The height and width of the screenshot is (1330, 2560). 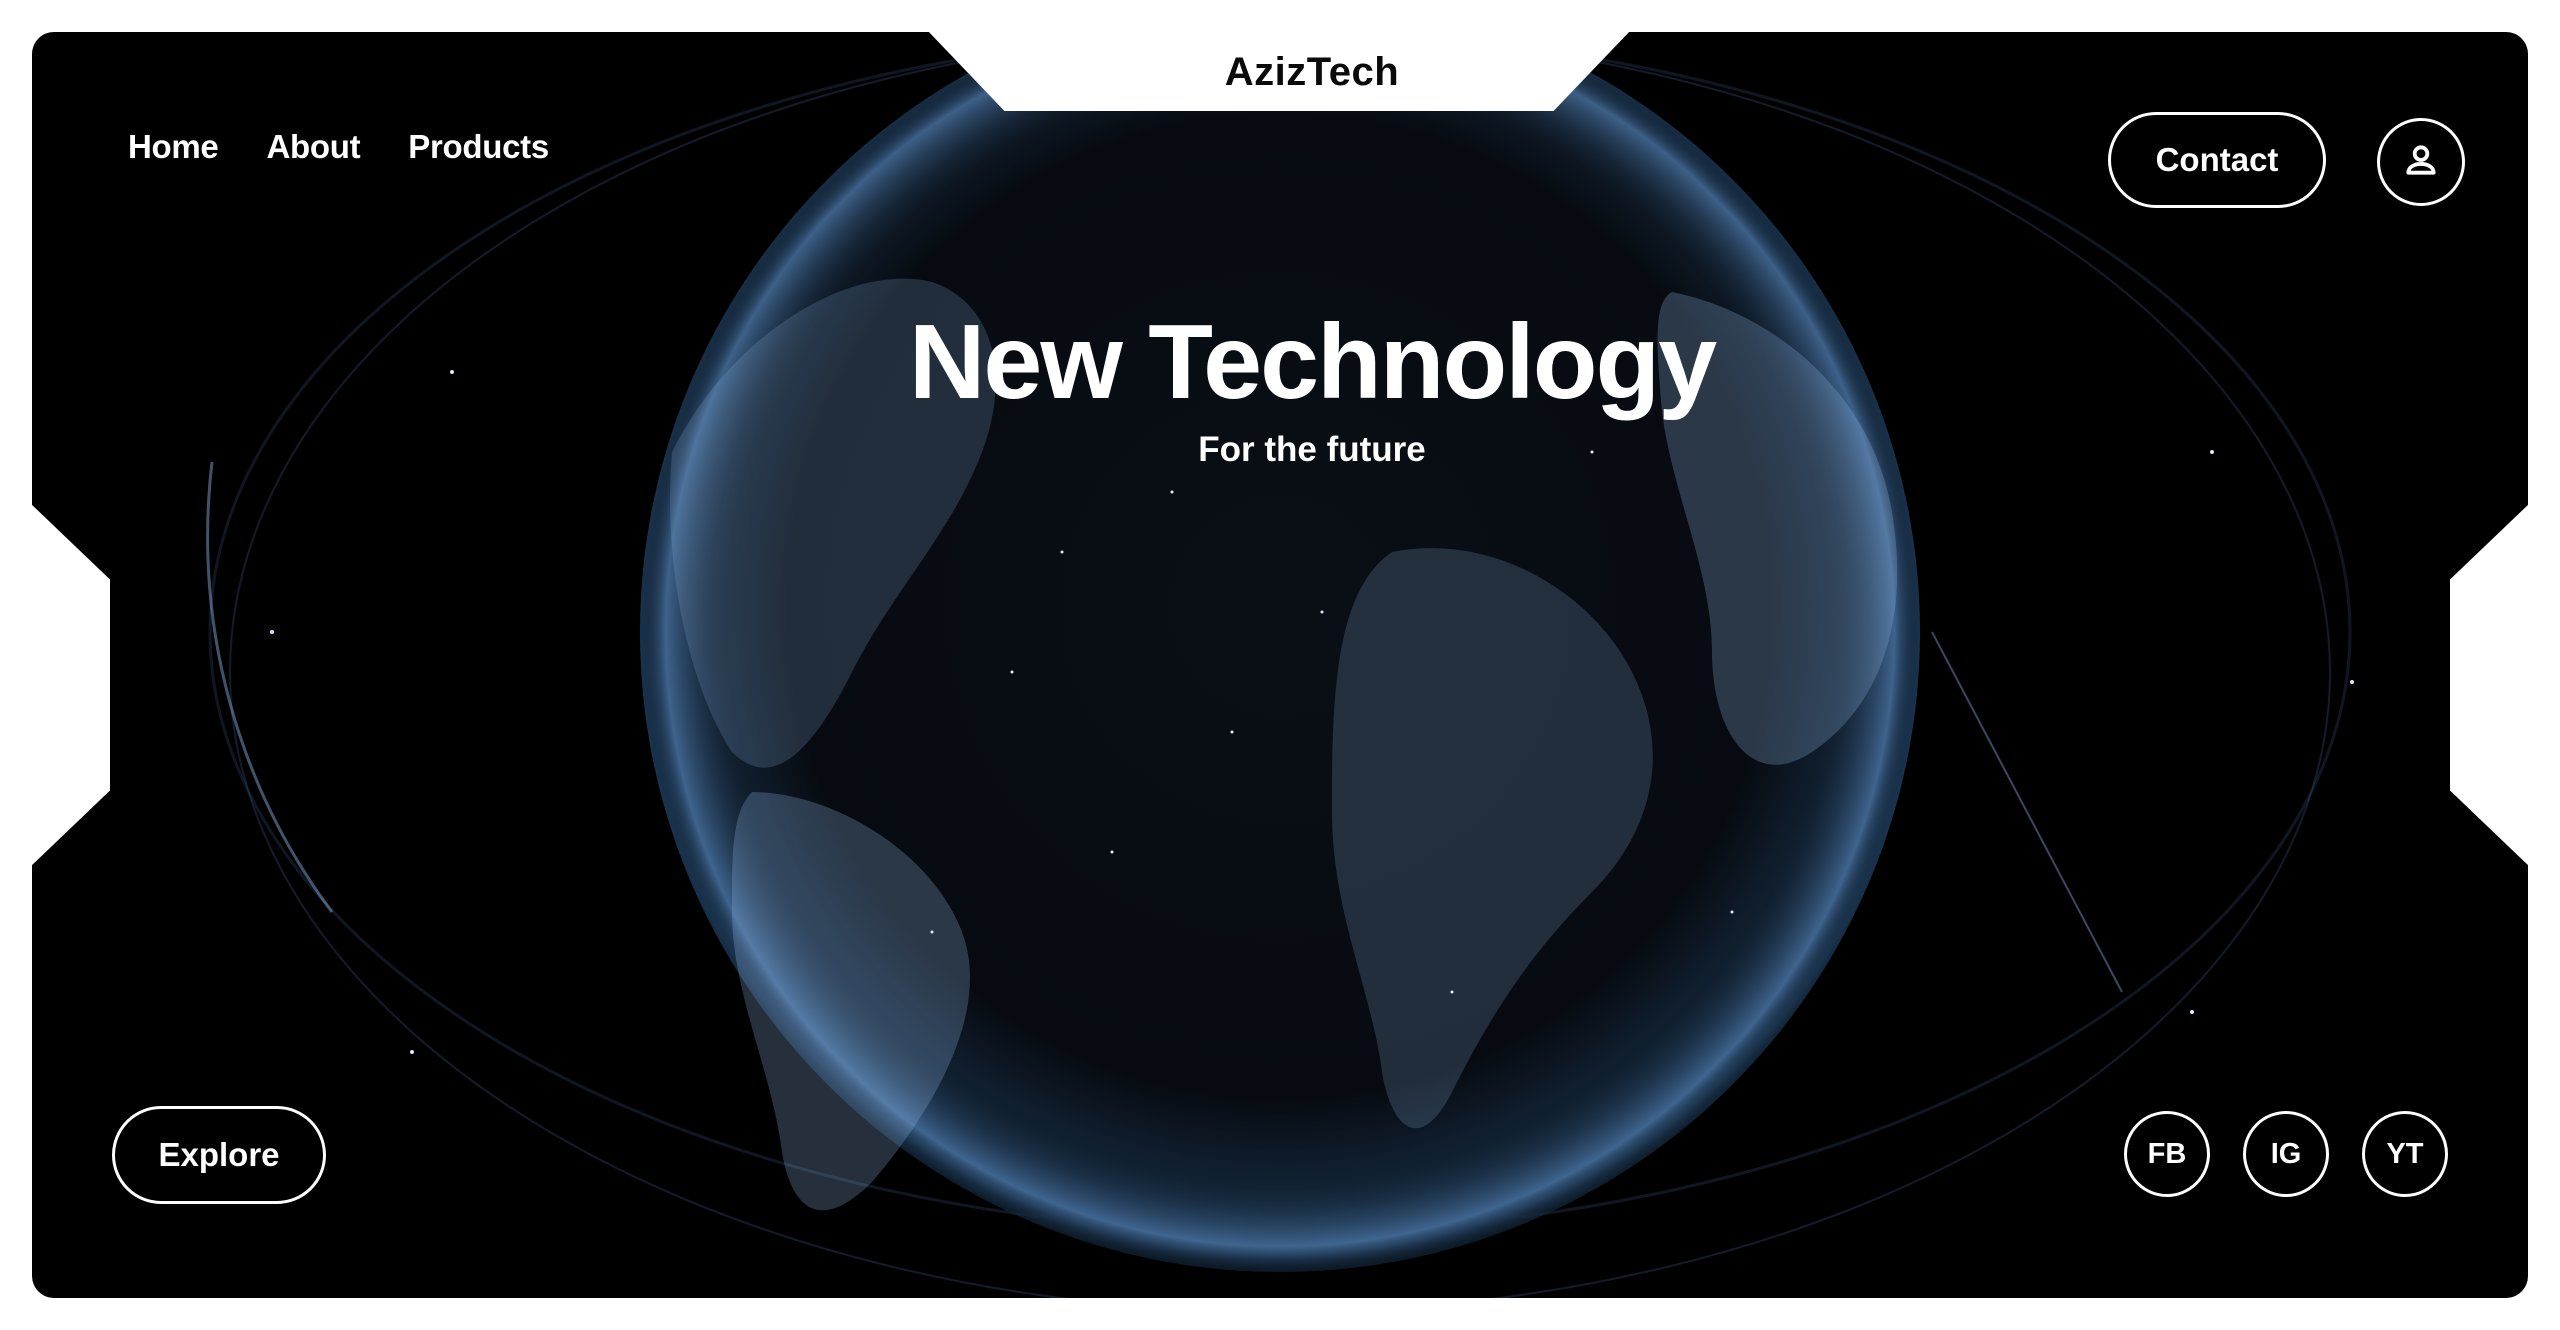 I want to click on youtube-link: YT, so click(x=2405, y=1154).